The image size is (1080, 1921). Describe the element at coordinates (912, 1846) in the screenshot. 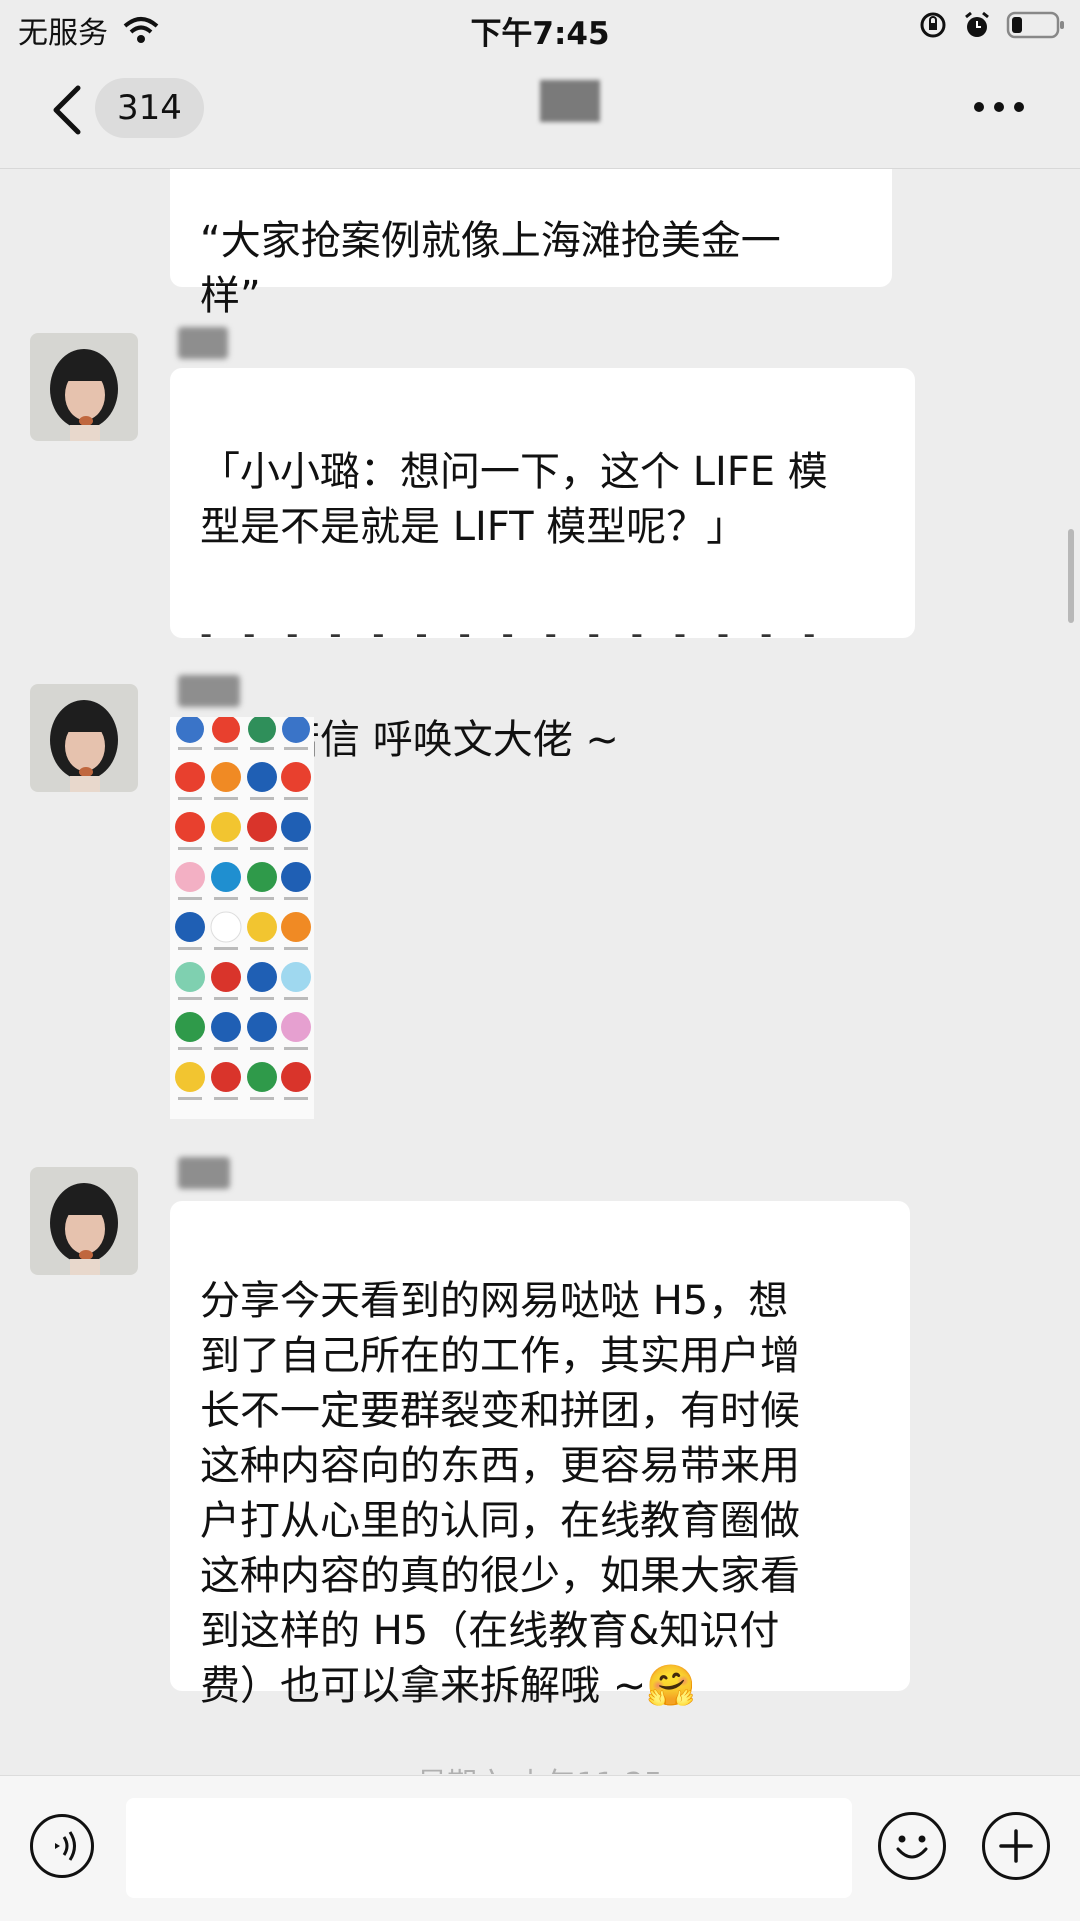

I see `emoji-icon` at that location.